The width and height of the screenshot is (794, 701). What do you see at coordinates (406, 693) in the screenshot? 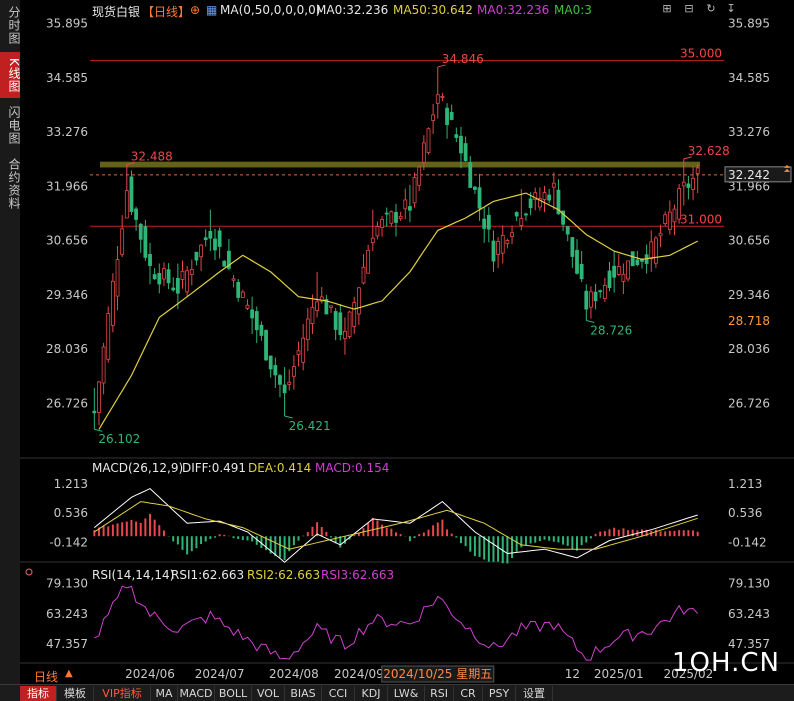
I see `bottom-tab-10: LW&` at bounding box center [406, 693].